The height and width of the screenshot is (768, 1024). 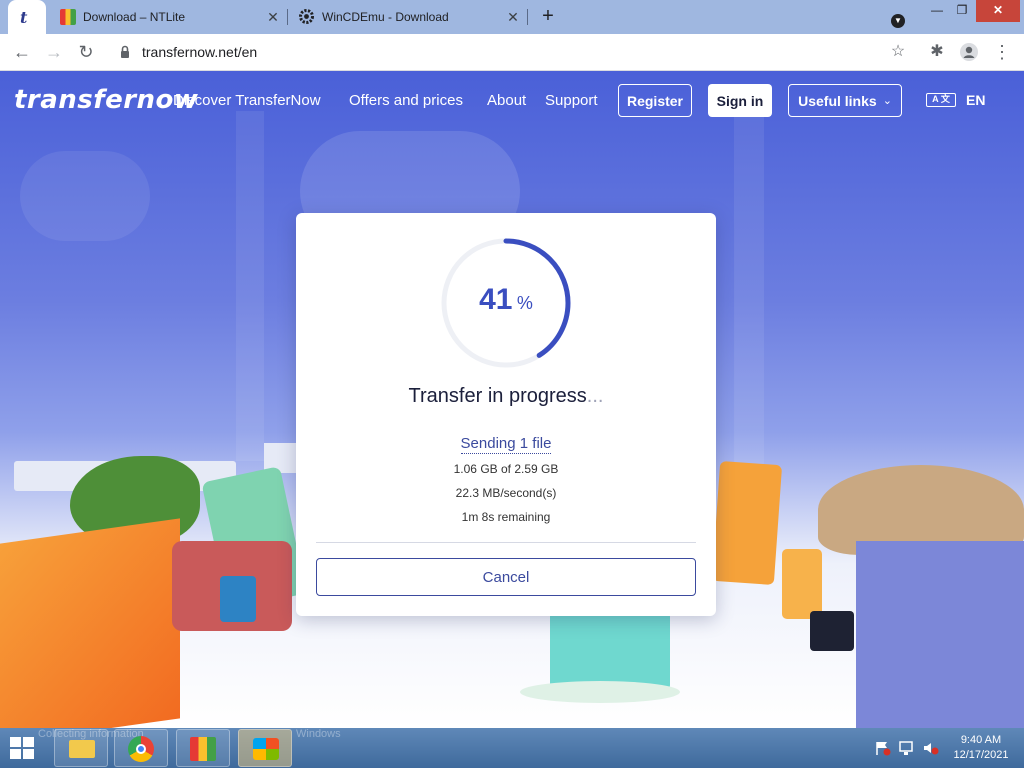 I want to click on browser-toolbar: ← → ↻ transfernow.net/en ☆ ✱ ⋮, so click(x=512, y=52).